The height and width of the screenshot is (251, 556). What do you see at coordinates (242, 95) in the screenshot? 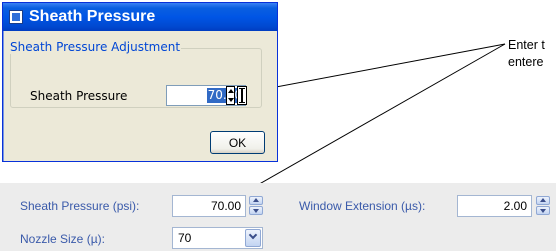
I see `text-cursor-icon` at bounding box center [242, 95].